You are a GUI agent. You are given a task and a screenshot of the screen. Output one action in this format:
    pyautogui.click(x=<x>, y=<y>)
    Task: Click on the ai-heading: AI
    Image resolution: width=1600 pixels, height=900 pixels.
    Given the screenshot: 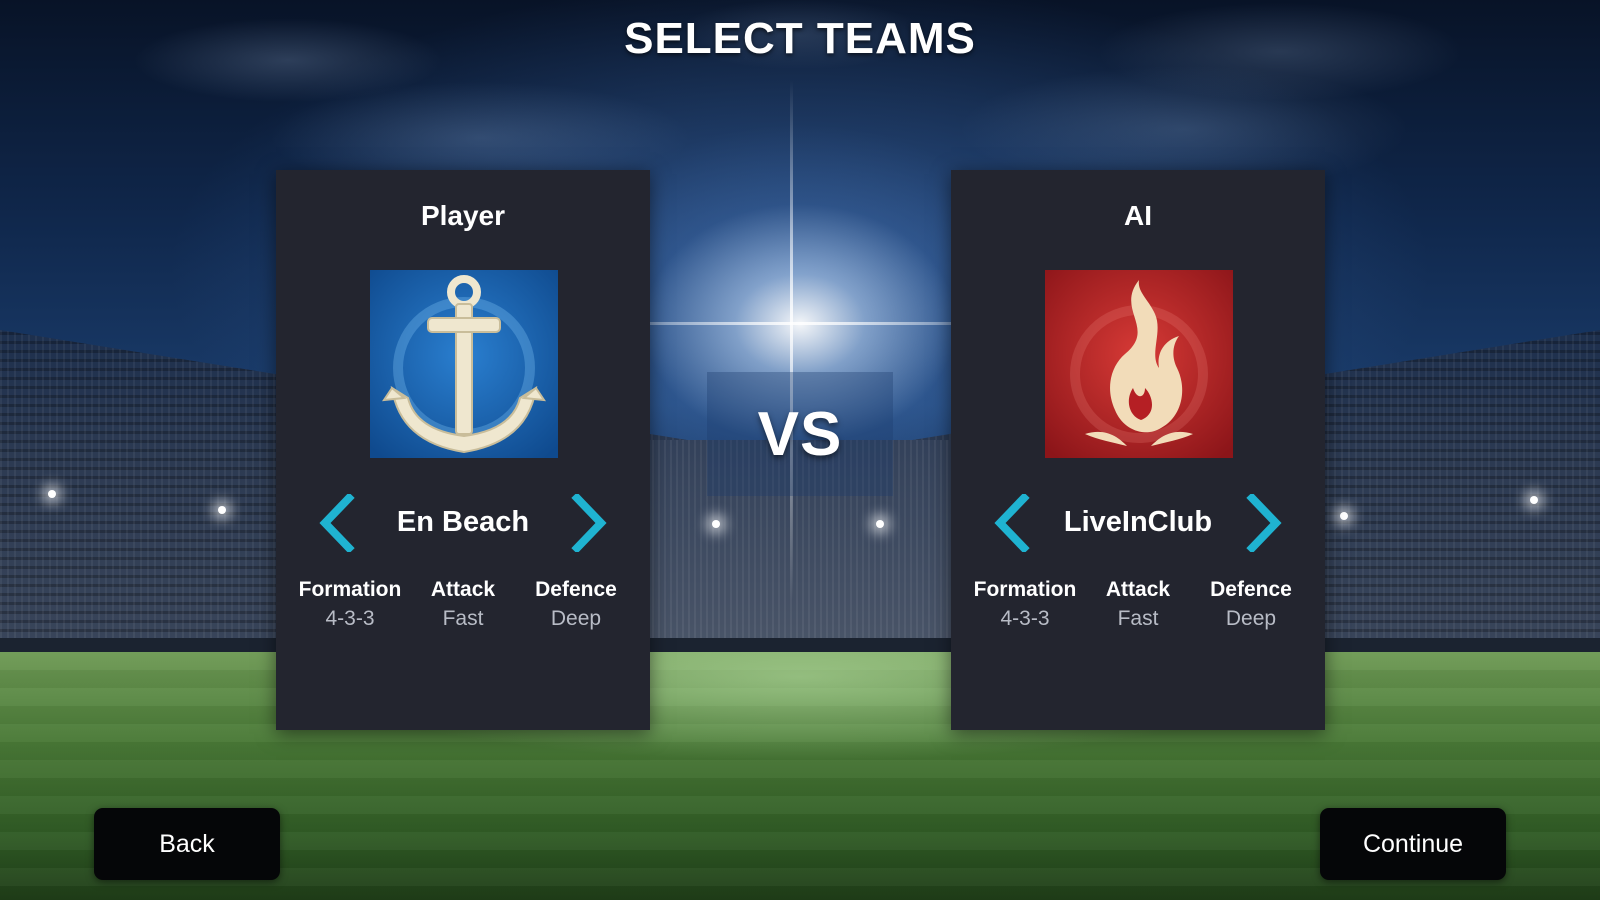 What is the action you would take?
    pyautogui.click(x=1138, y=215)
    